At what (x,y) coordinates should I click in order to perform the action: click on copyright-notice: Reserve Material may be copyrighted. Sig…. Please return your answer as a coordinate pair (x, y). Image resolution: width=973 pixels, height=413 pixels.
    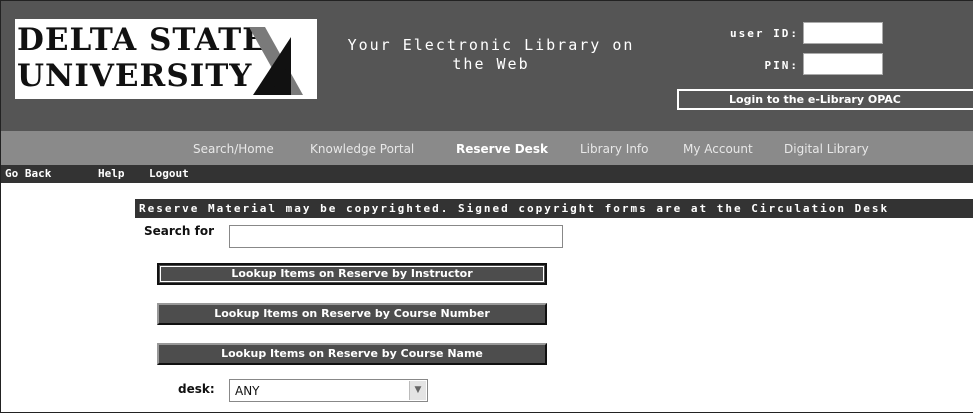
    Looking at the image, I should click on (554, 208).